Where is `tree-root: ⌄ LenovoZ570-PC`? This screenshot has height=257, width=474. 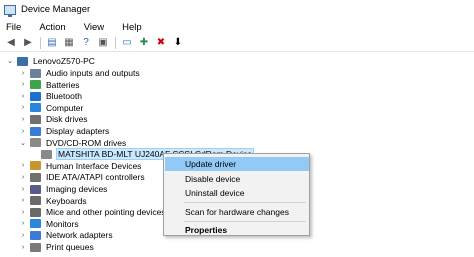
tree-root: ⌄ LenovoZ570-PC is located at coordinates (51, 61).